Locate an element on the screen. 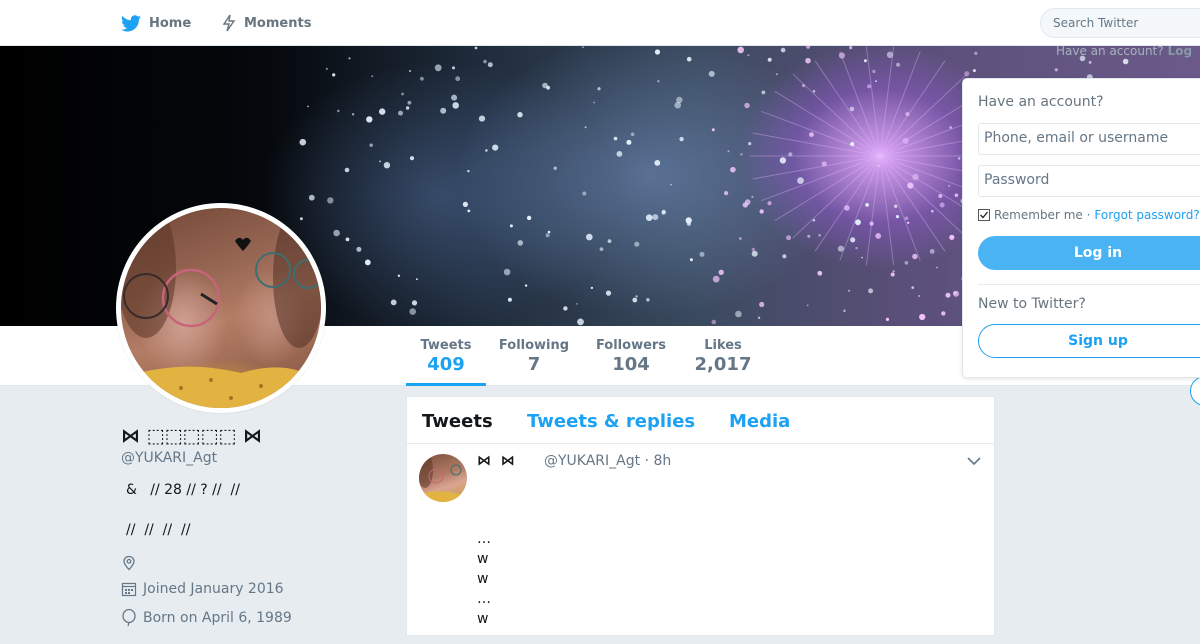  stat-followers: Followers 104 is located at coordinates (631, 356).